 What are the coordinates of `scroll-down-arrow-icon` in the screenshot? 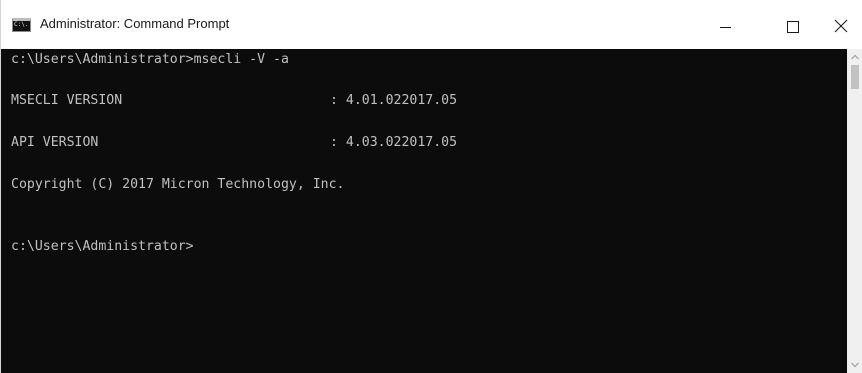 It's located at (855, 365).